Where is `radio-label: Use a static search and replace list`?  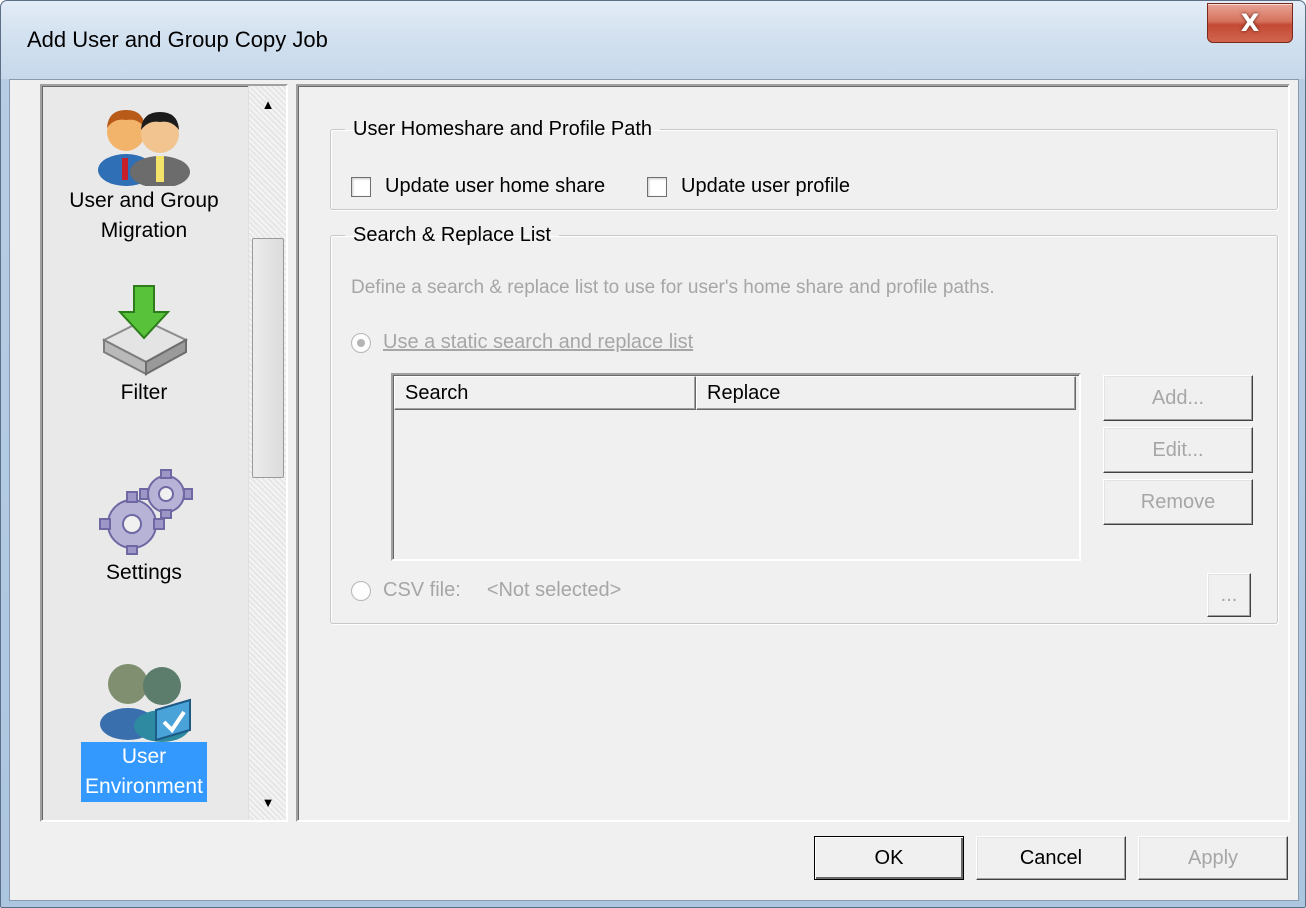 radio-label: Use a static search and replace list is located at coordinates (538, 342).